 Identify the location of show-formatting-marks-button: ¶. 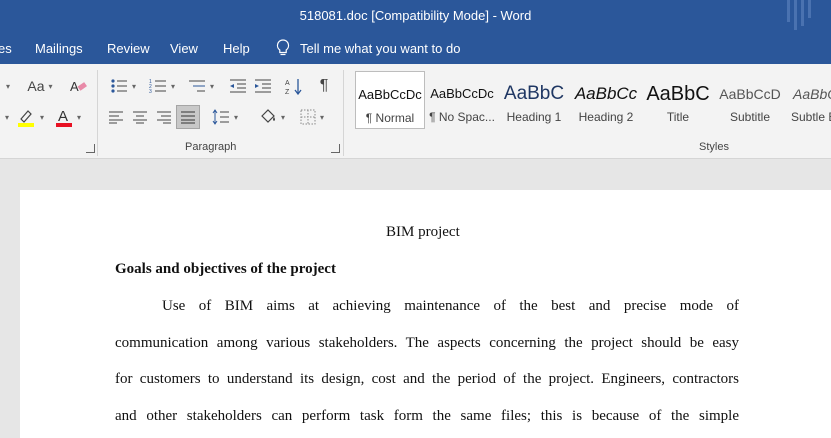
(324, 86).